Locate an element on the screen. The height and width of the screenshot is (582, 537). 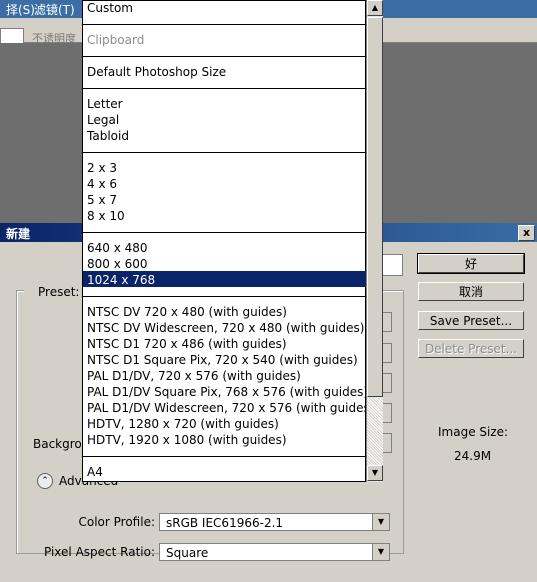
options-dropdown is located at coordinates (12, 36).